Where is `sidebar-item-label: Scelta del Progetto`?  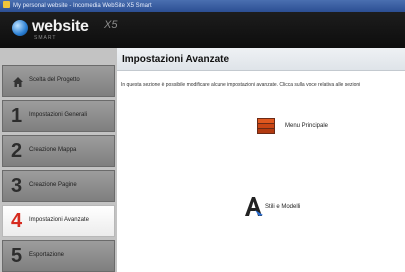
sidebar-item-label: Scelta del Progetto is located at coordinates (54, 80).